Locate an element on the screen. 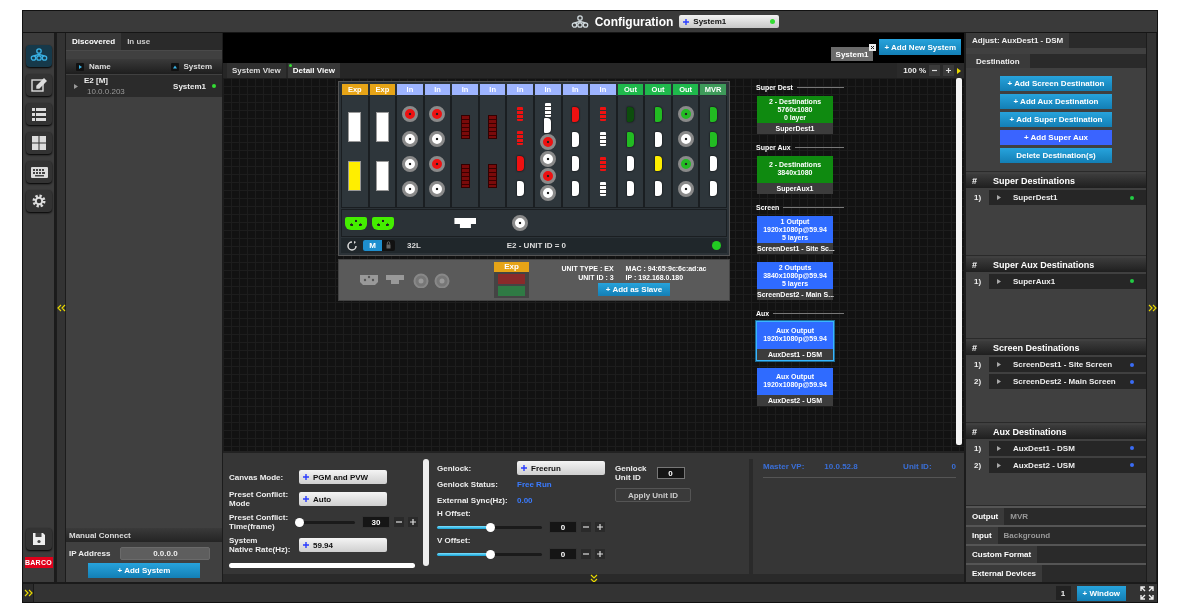 The height and width of the screenshot is (610, 1181). column-heading: # is located at coordinates (974, 348).